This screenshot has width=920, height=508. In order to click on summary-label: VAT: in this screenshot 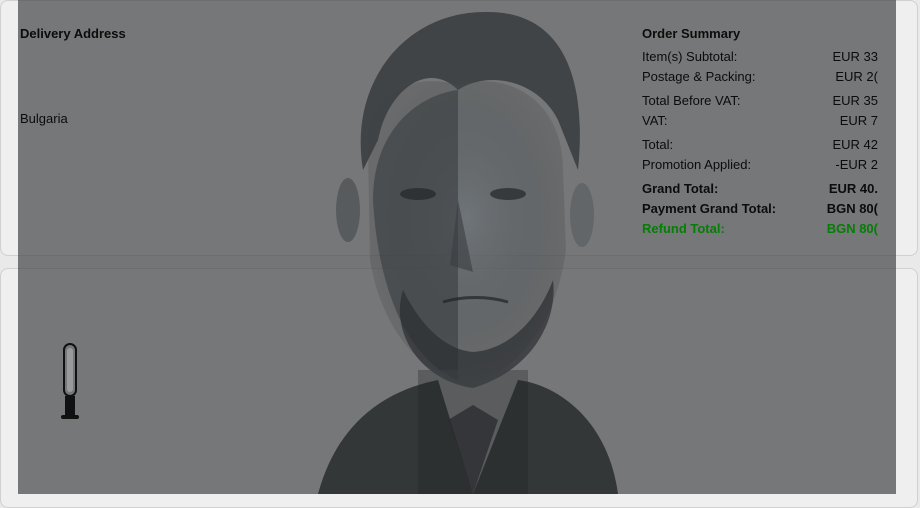, I will do `click(655, 120)`.